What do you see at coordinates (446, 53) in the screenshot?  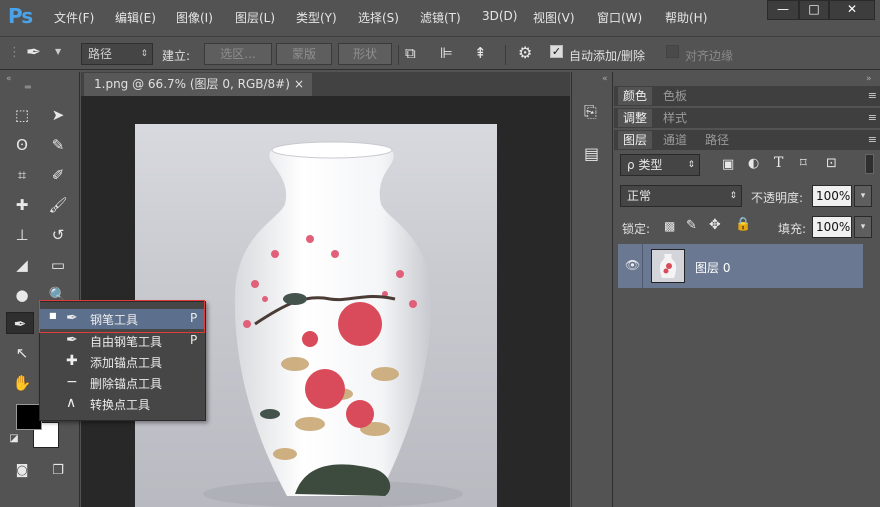 I see `path-alignment-icon: ⊫` at bounding box center [446, 53].